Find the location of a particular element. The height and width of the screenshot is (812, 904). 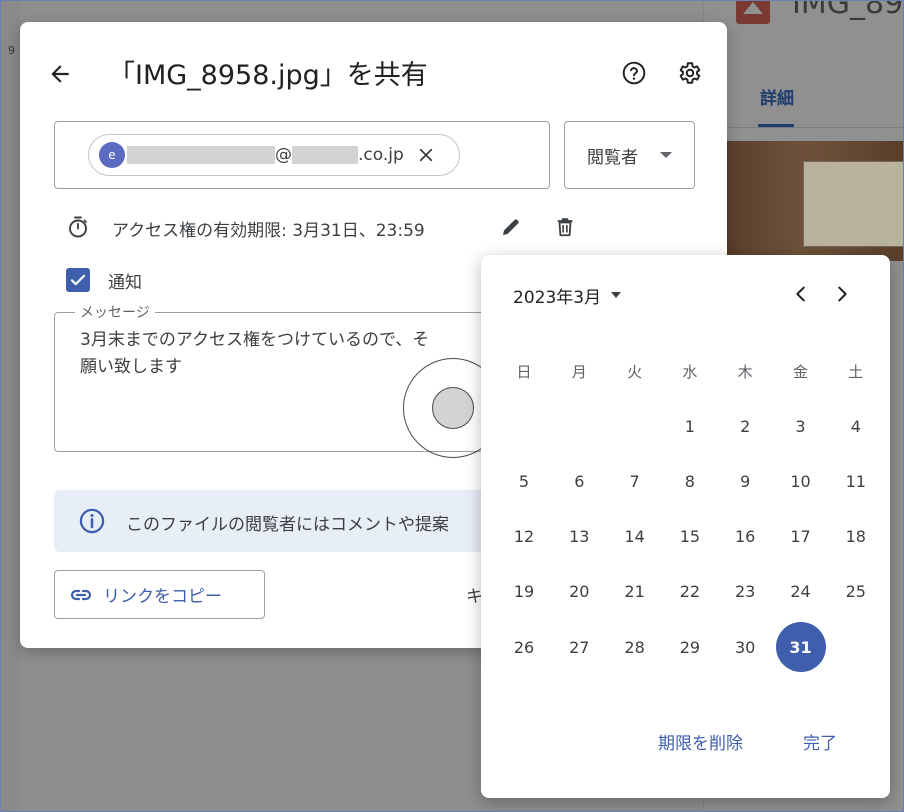

weekday-label: 月 is located at coordinates (579, 372).